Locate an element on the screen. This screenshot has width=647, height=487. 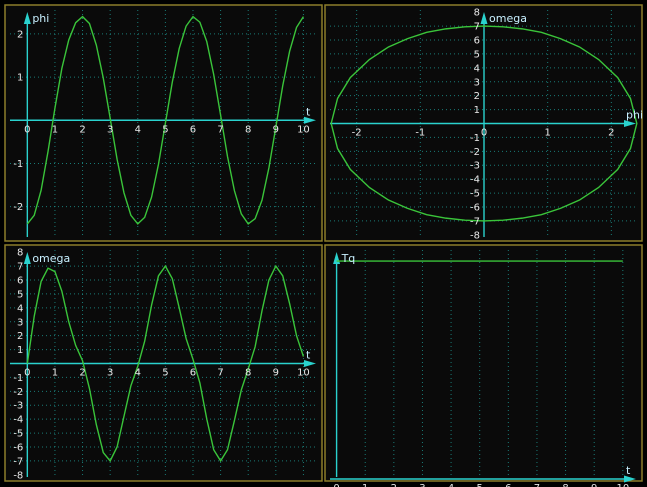
x-tick-label: -1 is located at coordinates (420, 133).